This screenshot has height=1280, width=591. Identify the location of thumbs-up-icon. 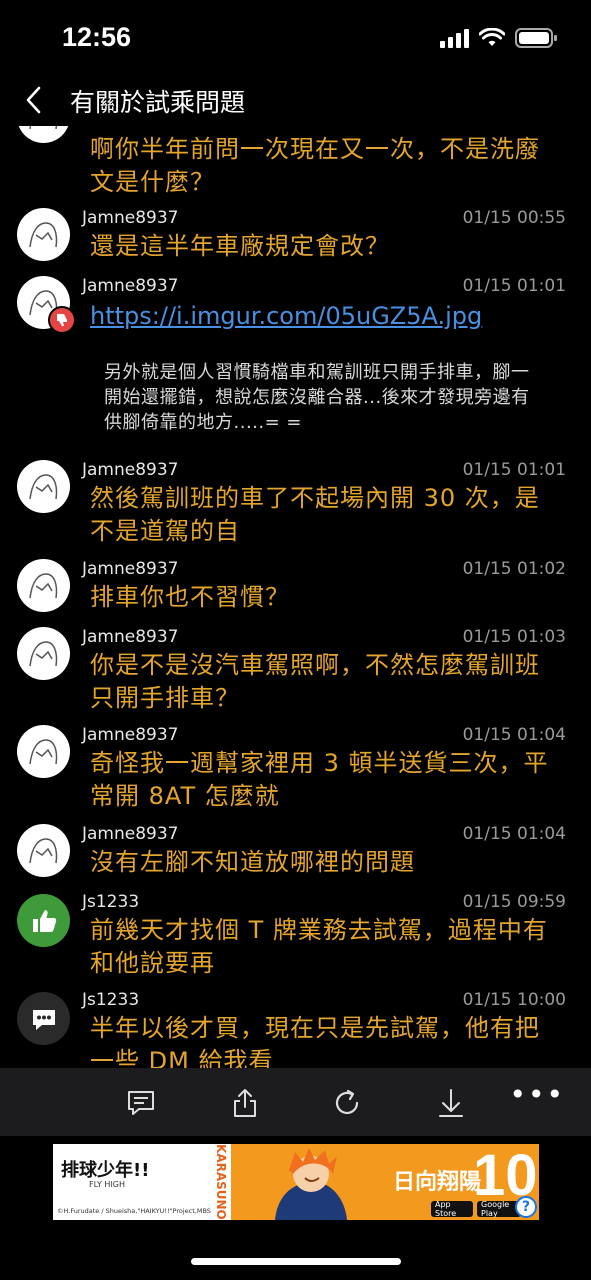
(44, 920).